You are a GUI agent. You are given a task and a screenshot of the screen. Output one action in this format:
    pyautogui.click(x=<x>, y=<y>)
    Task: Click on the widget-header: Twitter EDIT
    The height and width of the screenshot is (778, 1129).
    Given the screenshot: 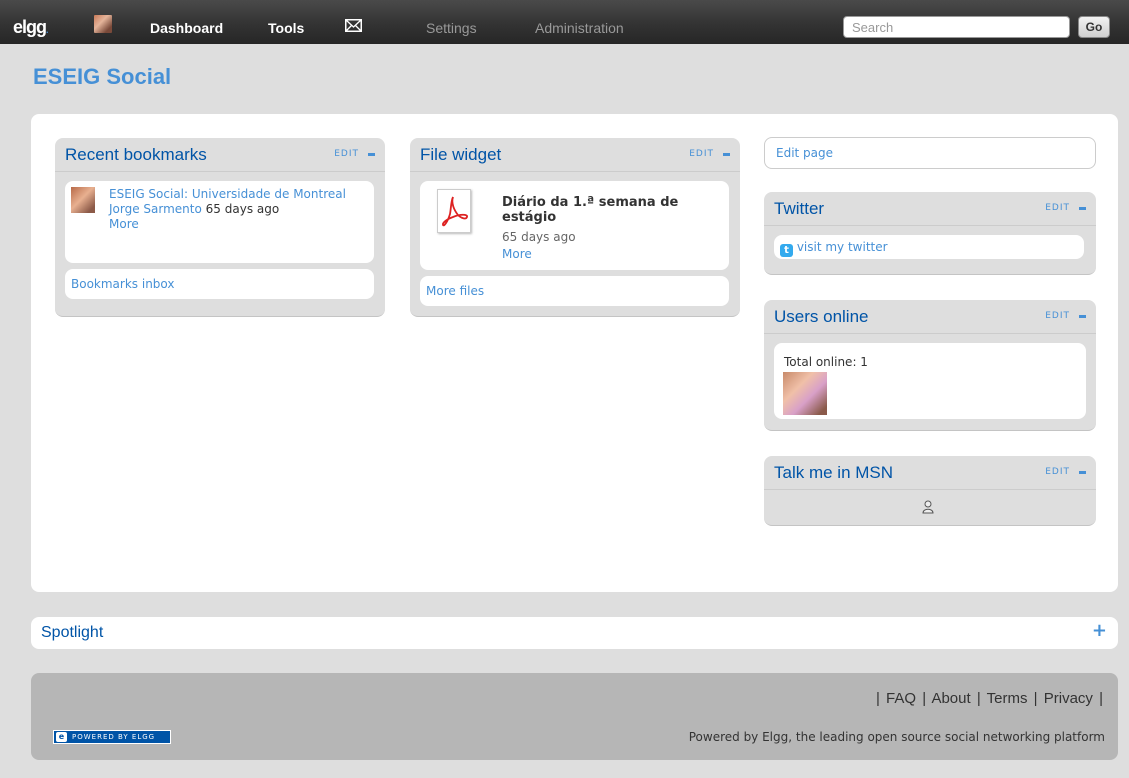 What is the action you would take?
    pyautogui.click(x=930, y=209)
    